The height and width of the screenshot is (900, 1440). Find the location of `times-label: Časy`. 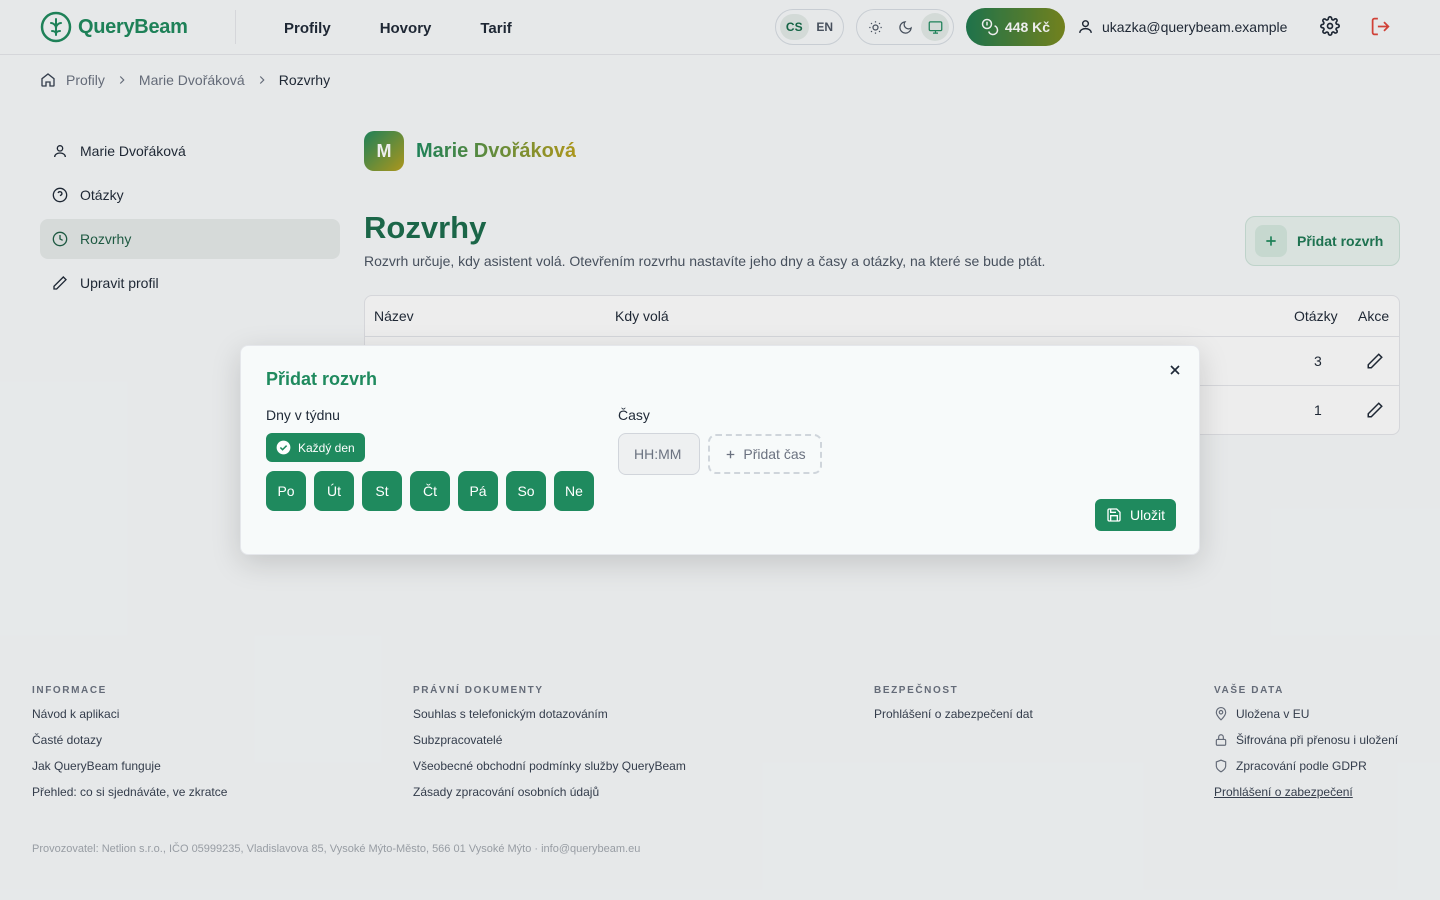

times-label: Časy is located at coordinates (634, 415).